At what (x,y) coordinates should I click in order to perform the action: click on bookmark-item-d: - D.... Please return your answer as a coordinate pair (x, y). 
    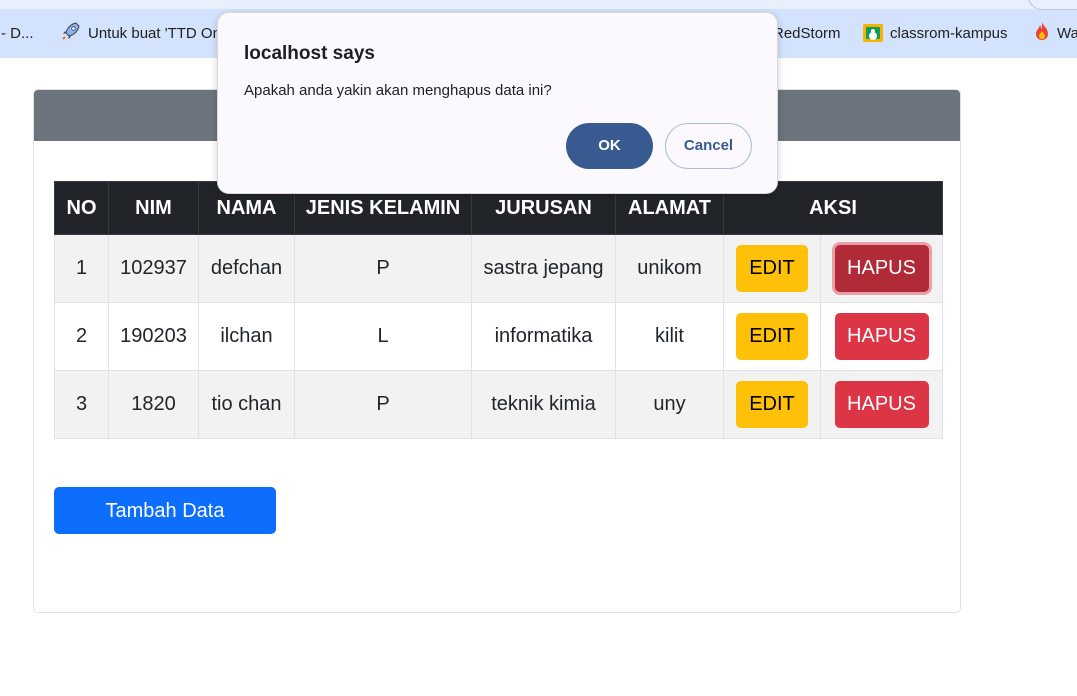
    Looking at the image, I should click on (17, 33).